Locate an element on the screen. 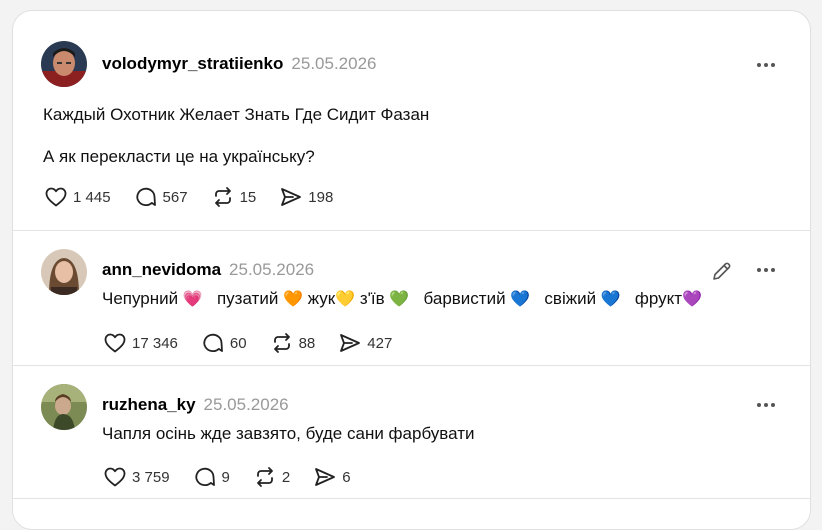 The width and height of the screenshot is (822, 530). orange-heart-icon: 🧡 is located at coordinates (293, 298).